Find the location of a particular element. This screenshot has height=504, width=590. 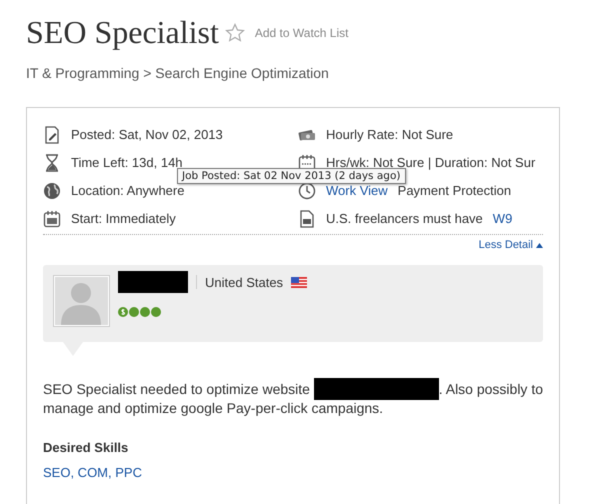

skills-heading: Desired Skills is located at coordinates (86, 447).